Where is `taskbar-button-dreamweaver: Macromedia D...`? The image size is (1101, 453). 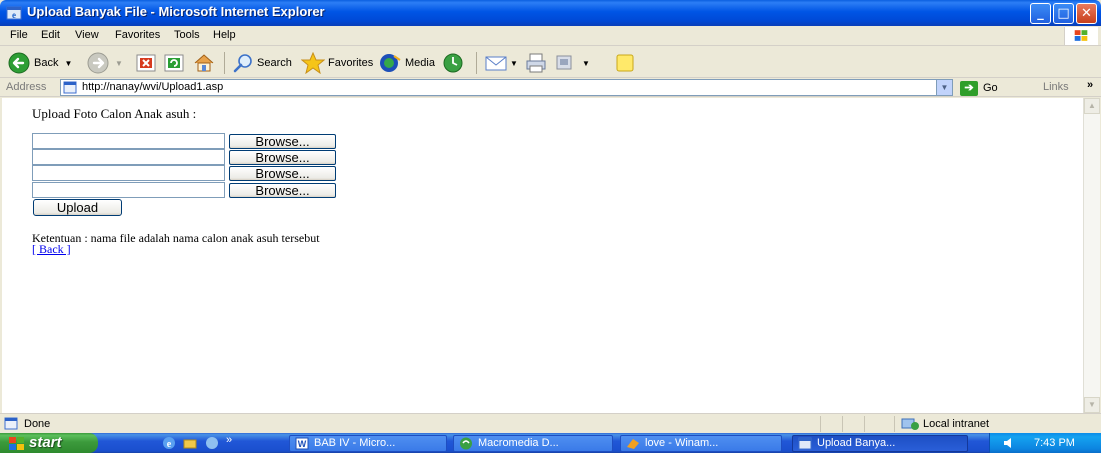
taskbar-button-dreamweaver: Macromedia D... is located at coordinates (533, 443).